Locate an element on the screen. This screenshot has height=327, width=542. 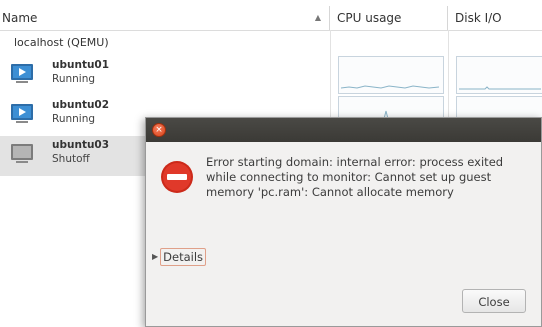
cpu-usage-sparkline is located at coordinates (390, 87).